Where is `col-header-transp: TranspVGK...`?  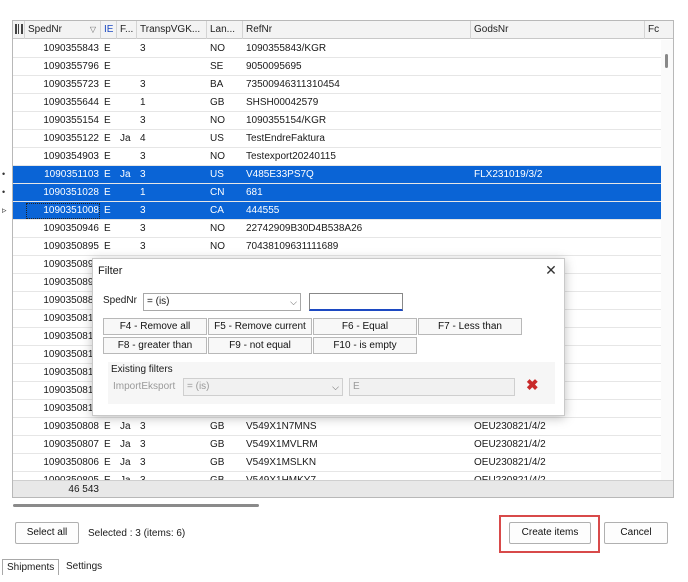 col-header-transp: TranspVGK... is located at coordinates (172, 30).